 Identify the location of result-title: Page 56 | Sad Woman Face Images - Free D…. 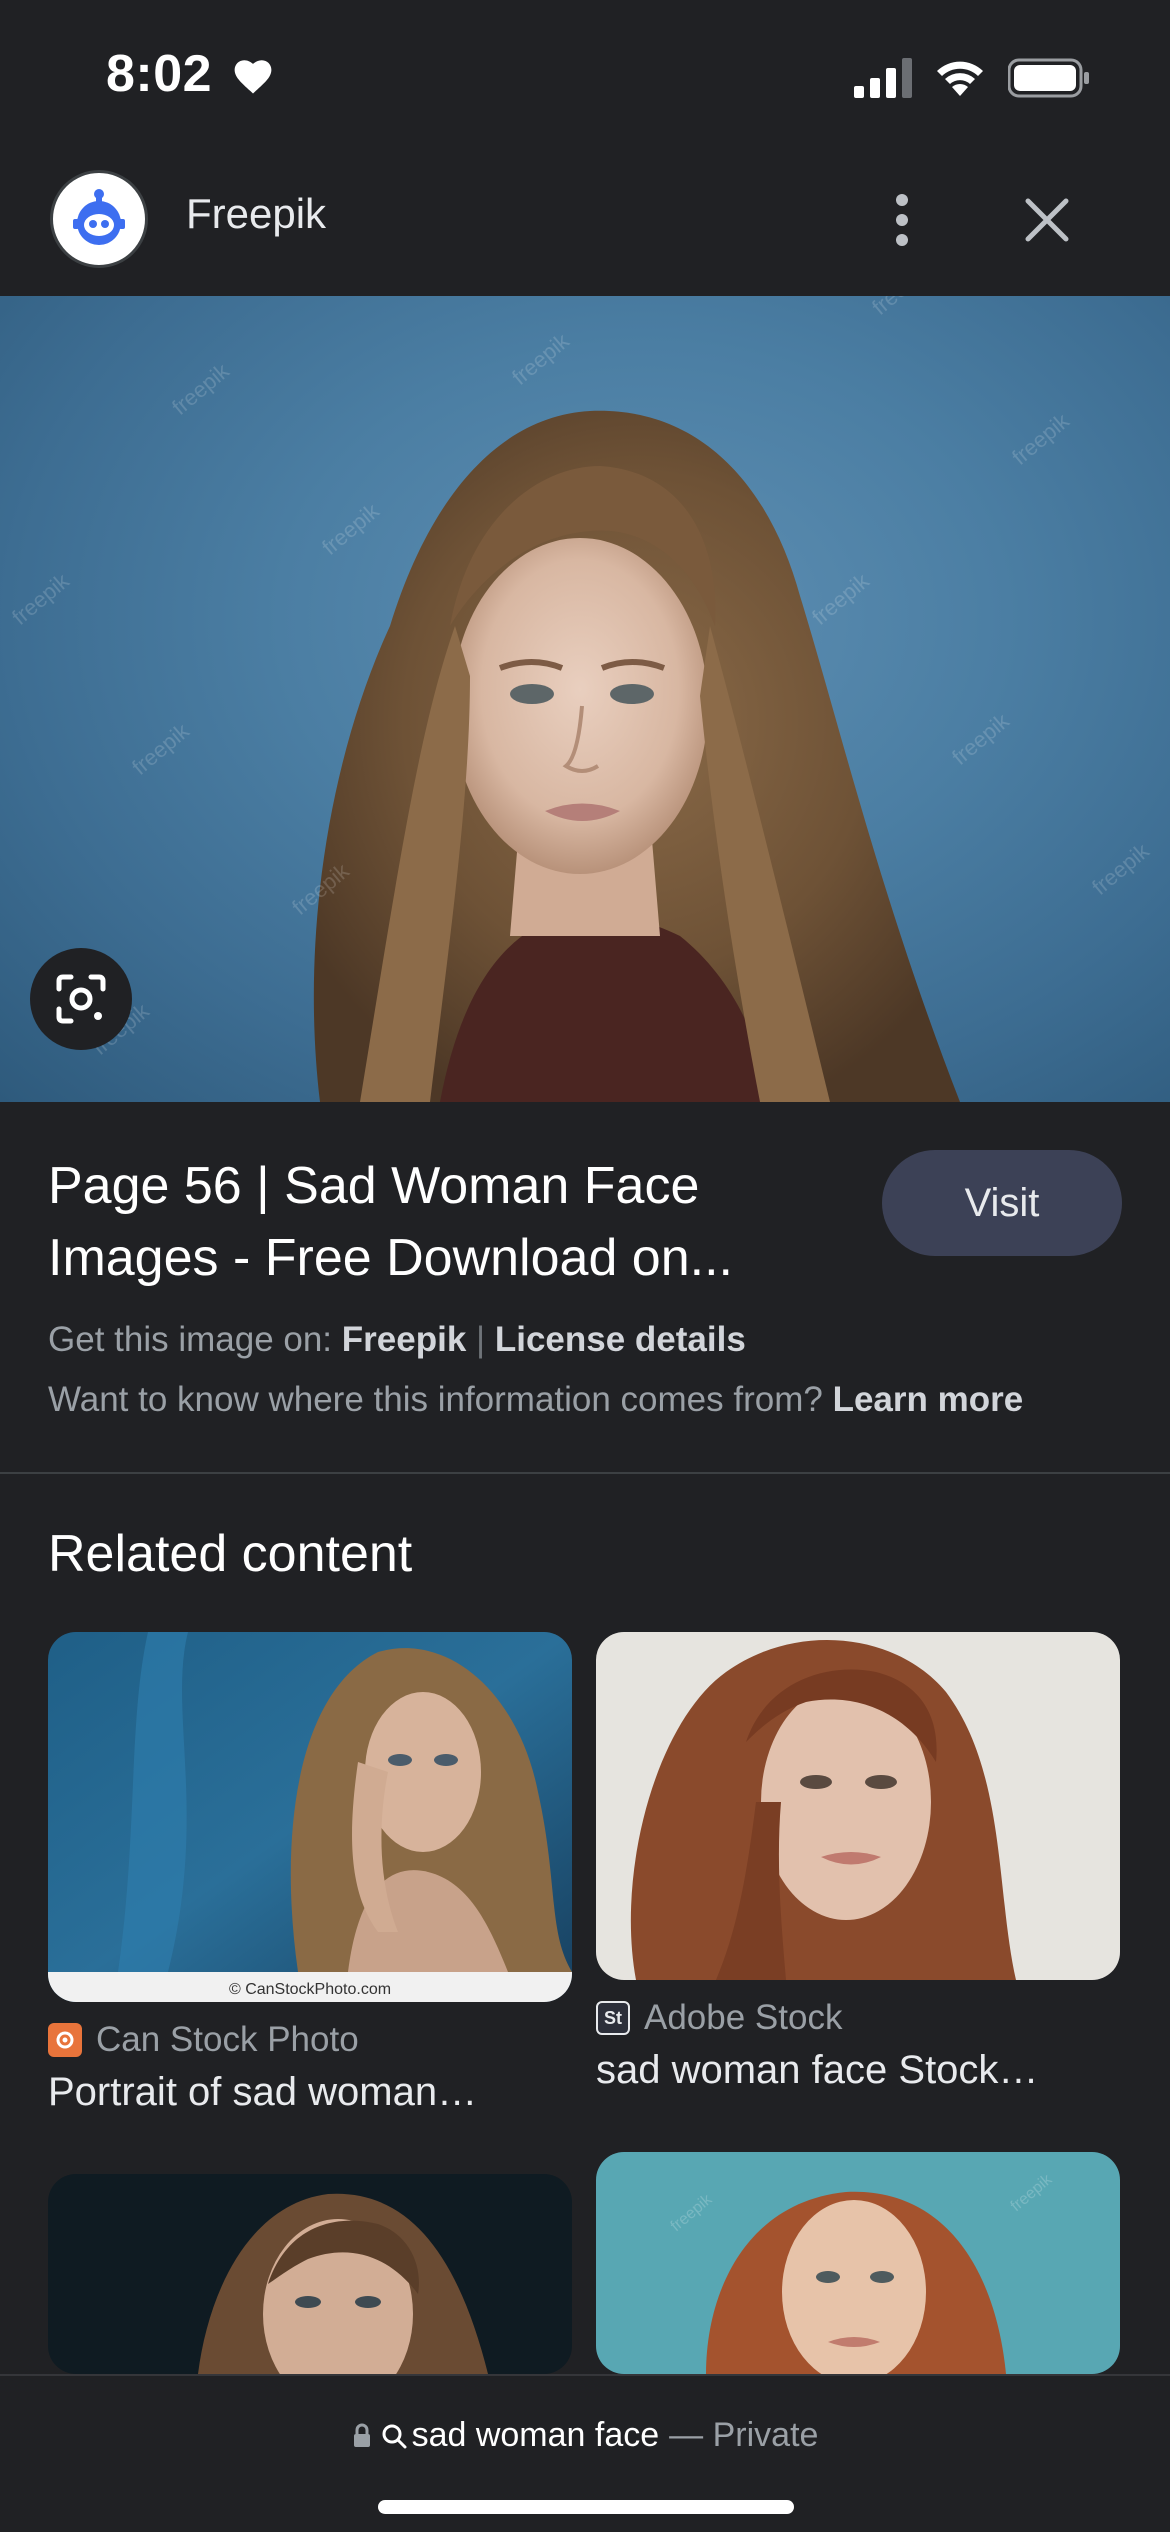
(438, 1222).